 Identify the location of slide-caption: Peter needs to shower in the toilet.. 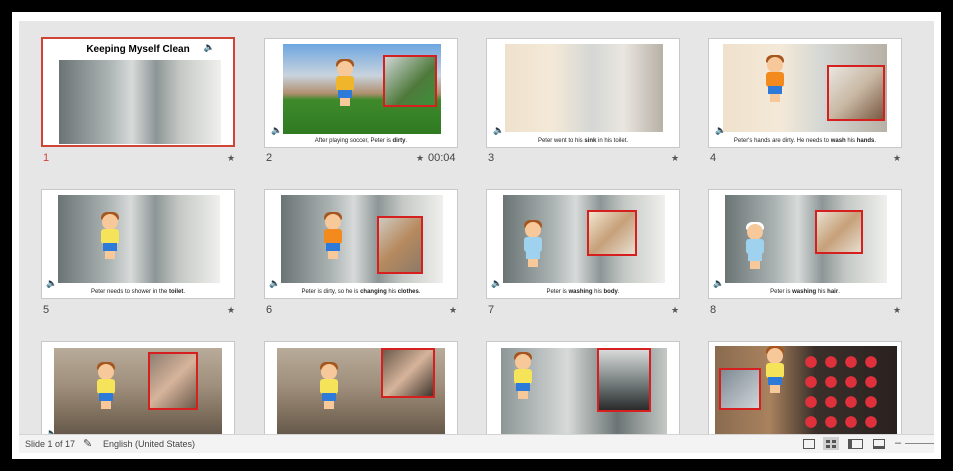
(138, 292).